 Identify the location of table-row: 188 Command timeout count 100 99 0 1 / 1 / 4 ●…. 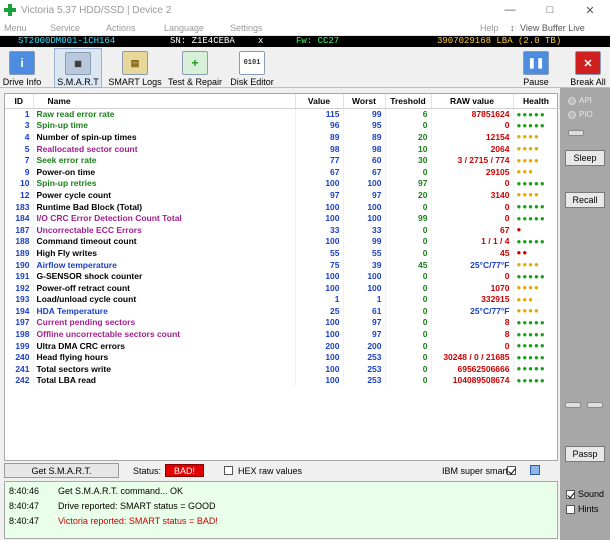
(282, 241).